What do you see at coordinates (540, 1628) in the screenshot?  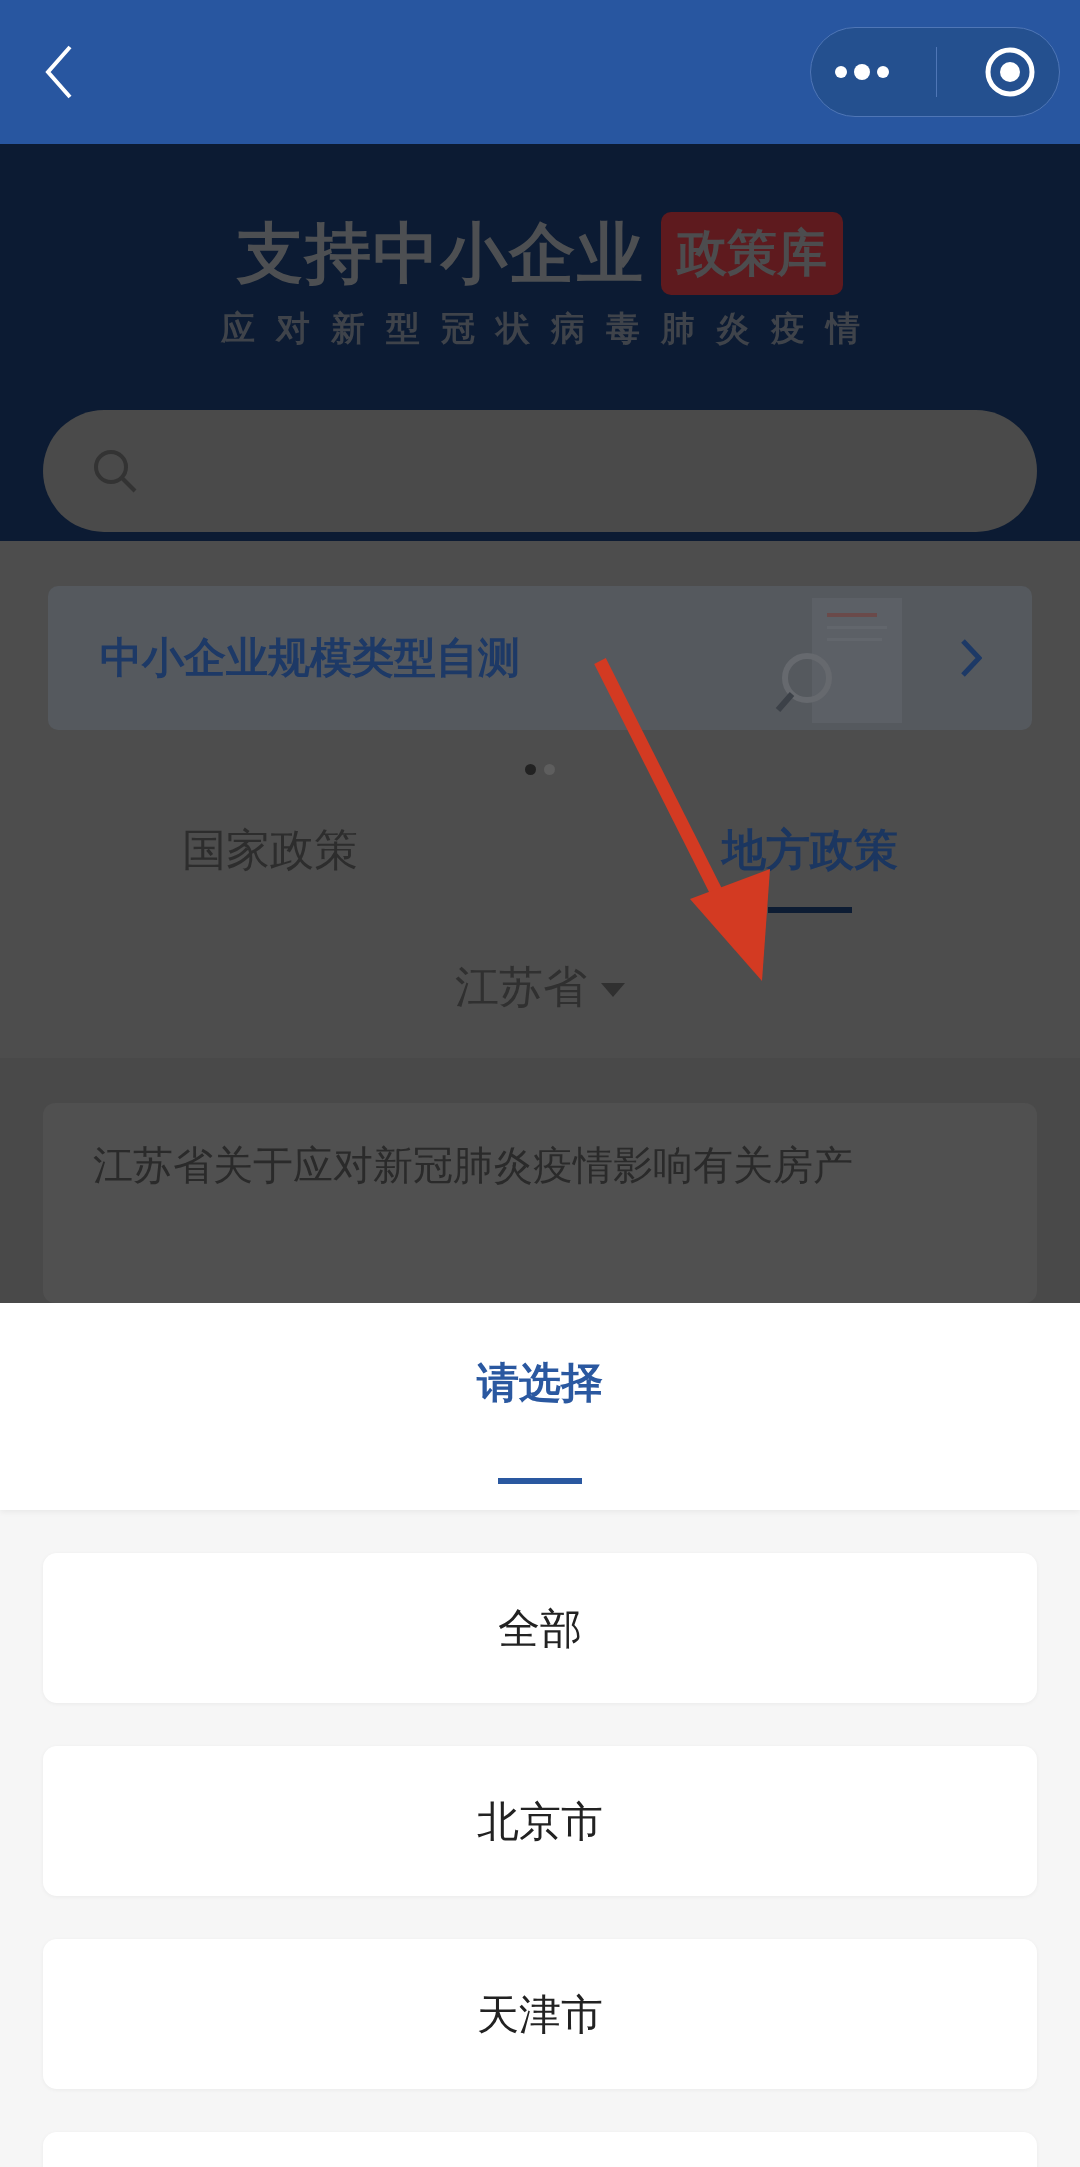 I see `option-button: 全部` at bounding box center [540, 1628].